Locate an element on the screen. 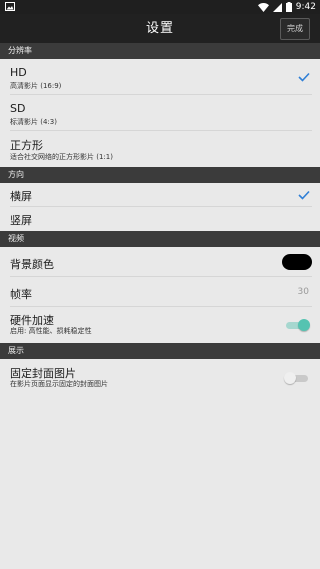 The height and width of the screenshot is (569, 320). resolution-option-hd: HD 高清影片 (16:9) is located at coordinates (160, 77).